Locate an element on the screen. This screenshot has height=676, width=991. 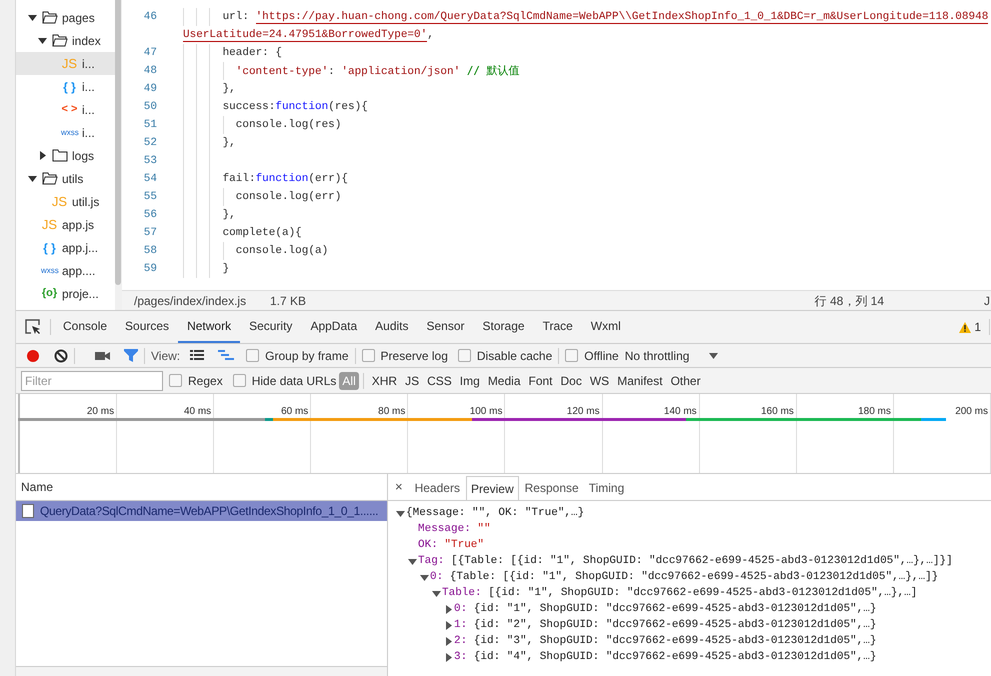
code-line: complete(a){ is located at coordinates (262, 233).